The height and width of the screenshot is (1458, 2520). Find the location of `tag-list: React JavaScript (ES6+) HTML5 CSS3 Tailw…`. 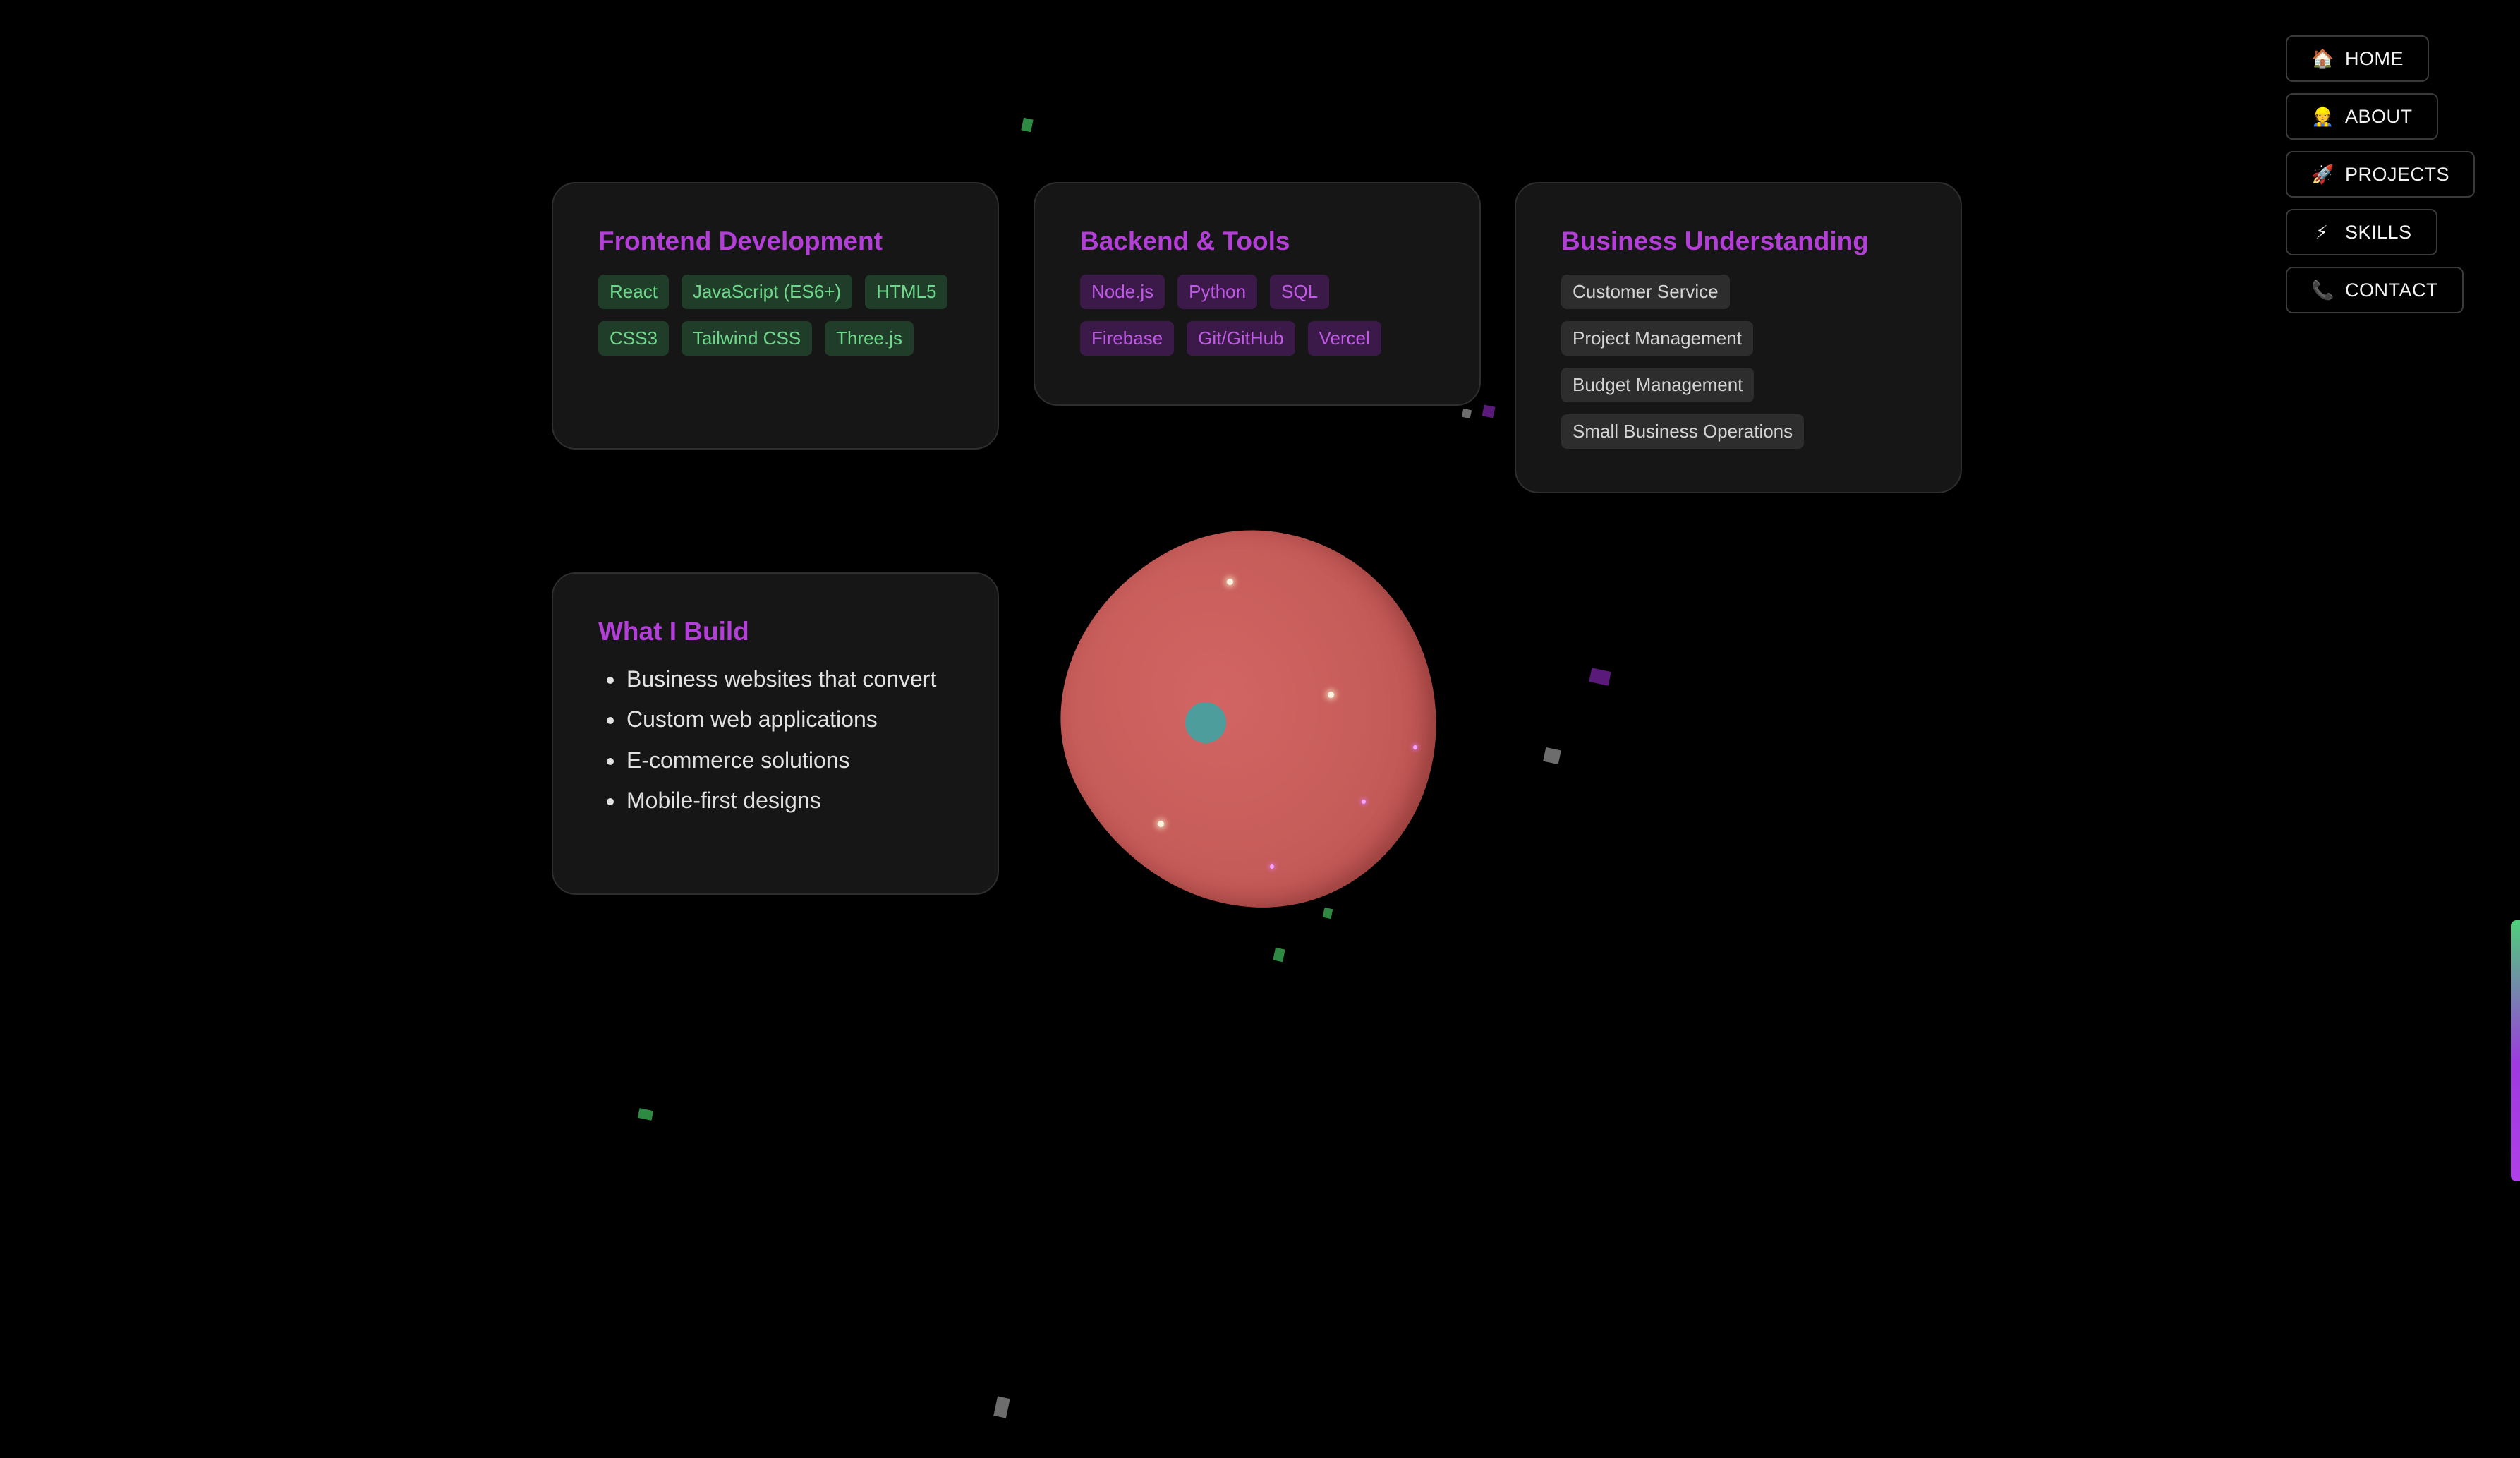

tag-list: React JavaScript (ES6+) HTML5 CSS3 Tailw… is located at coordinates (775, 315).